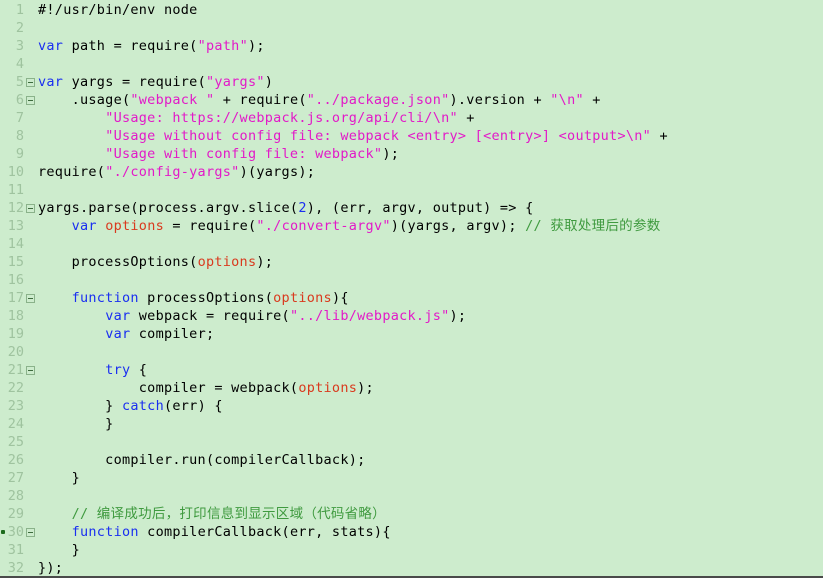 The height and width of the screenshot is (578, 823). I want to click on code-line: 32});, so click(411, 567).